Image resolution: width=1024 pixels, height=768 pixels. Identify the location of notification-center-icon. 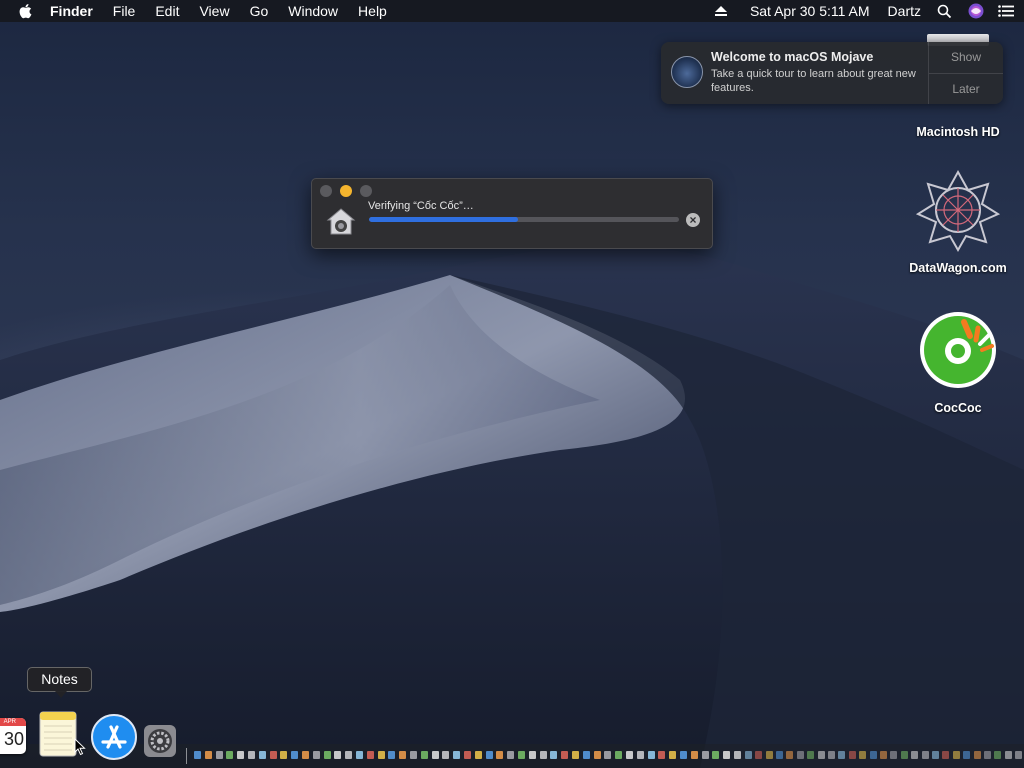
(1006, 11).